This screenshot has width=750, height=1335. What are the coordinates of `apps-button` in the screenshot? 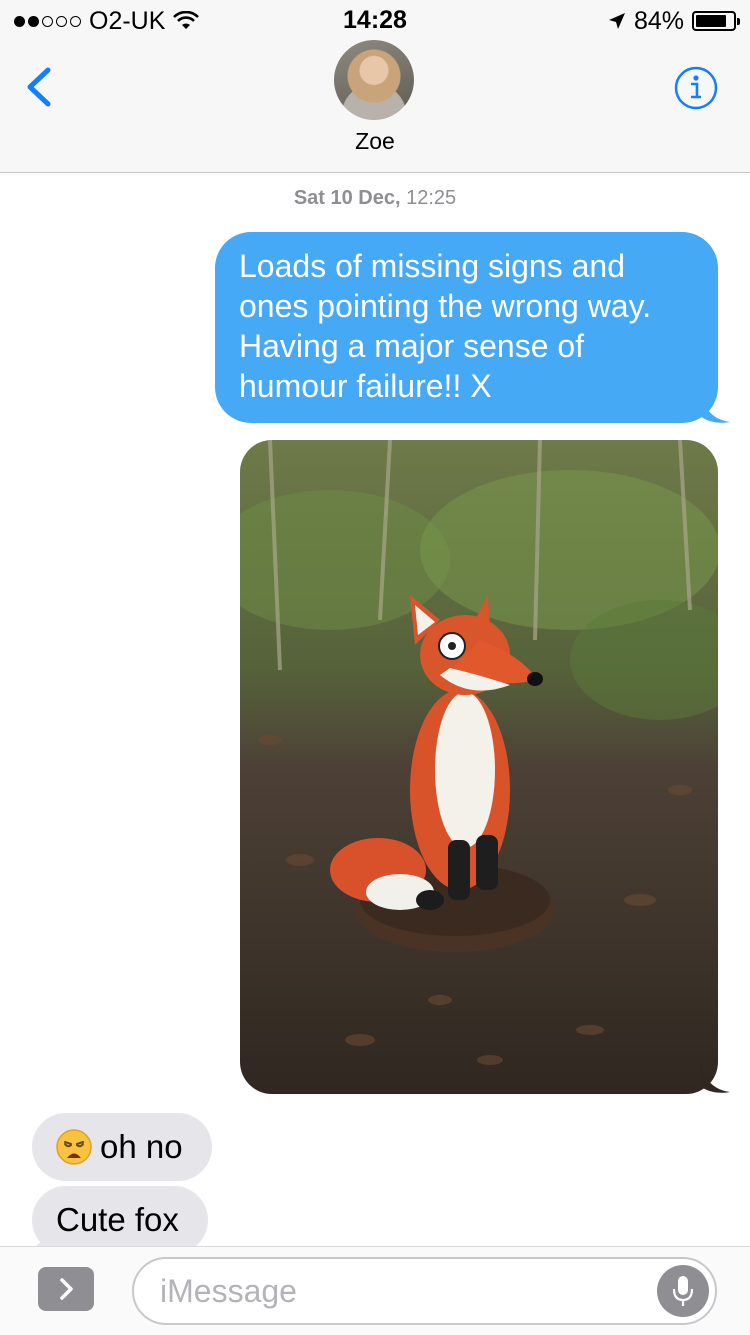 It's located at (66, 1289).